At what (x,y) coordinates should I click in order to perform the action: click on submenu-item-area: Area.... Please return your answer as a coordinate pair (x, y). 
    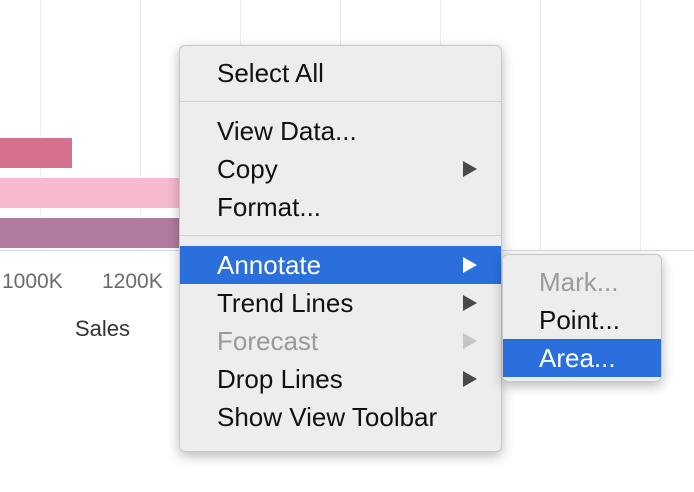
    Looking at the image, I should click on (582, 358).